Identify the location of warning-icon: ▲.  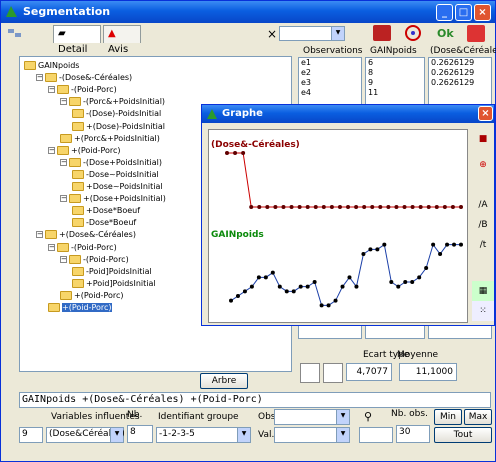
(112, 33).